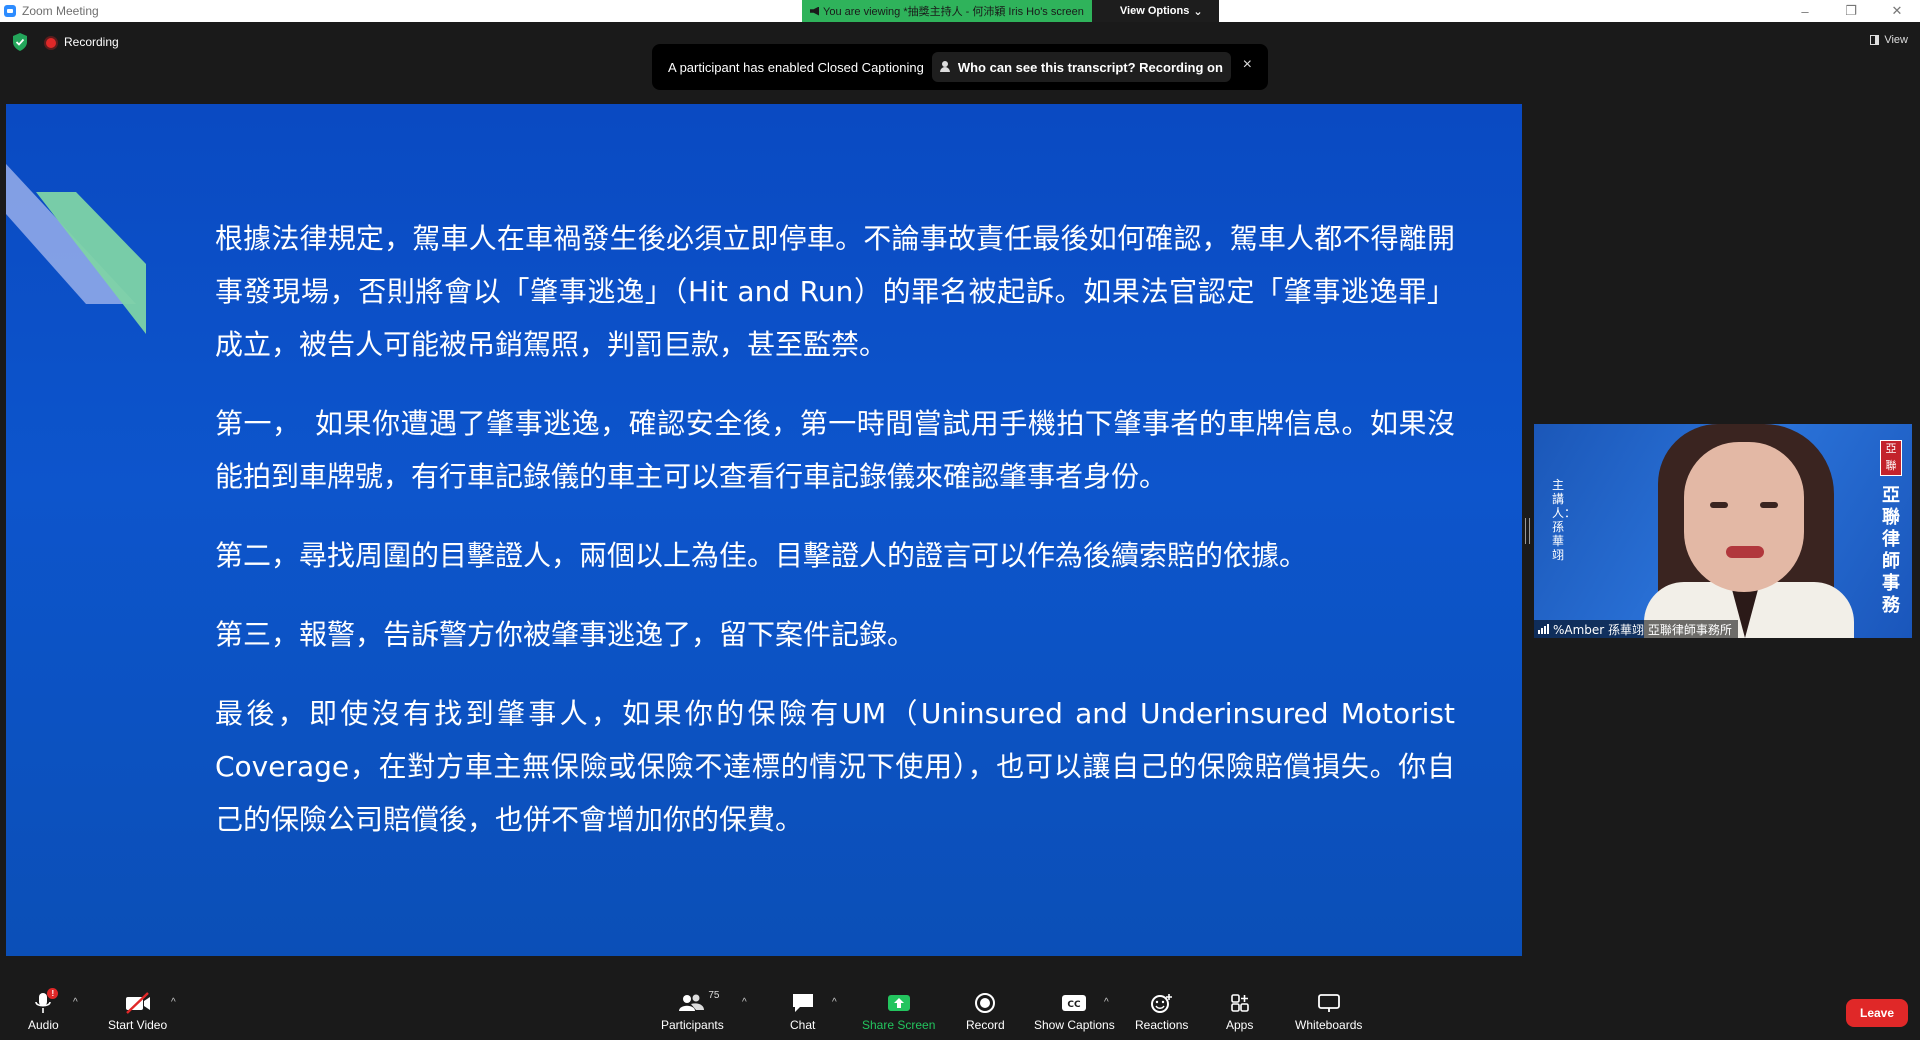 This screenshot has width=1920, height=1040. I want to click on view-options-button: View Options ⌄, so click(1155, 11).